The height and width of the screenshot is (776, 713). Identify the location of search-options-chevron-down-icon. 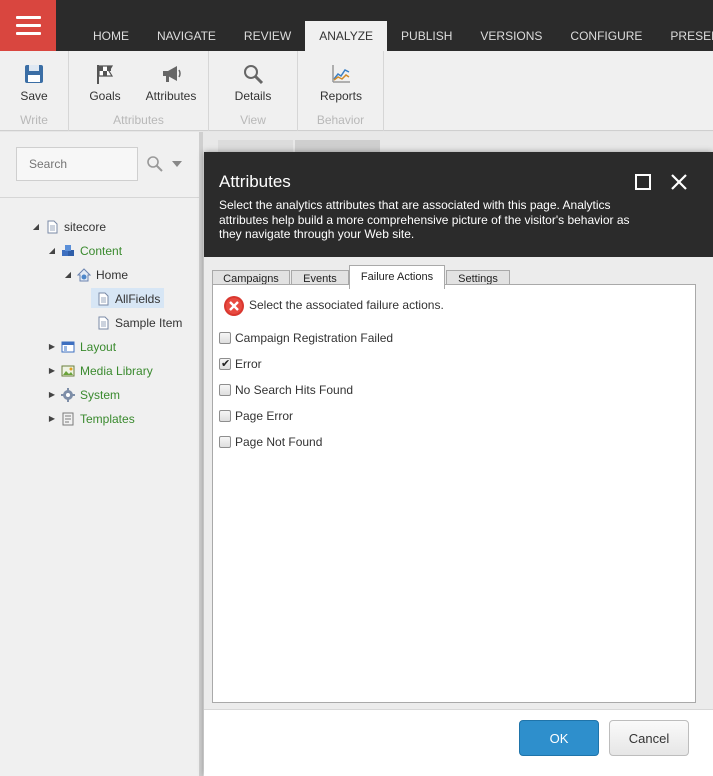
(177, 164).